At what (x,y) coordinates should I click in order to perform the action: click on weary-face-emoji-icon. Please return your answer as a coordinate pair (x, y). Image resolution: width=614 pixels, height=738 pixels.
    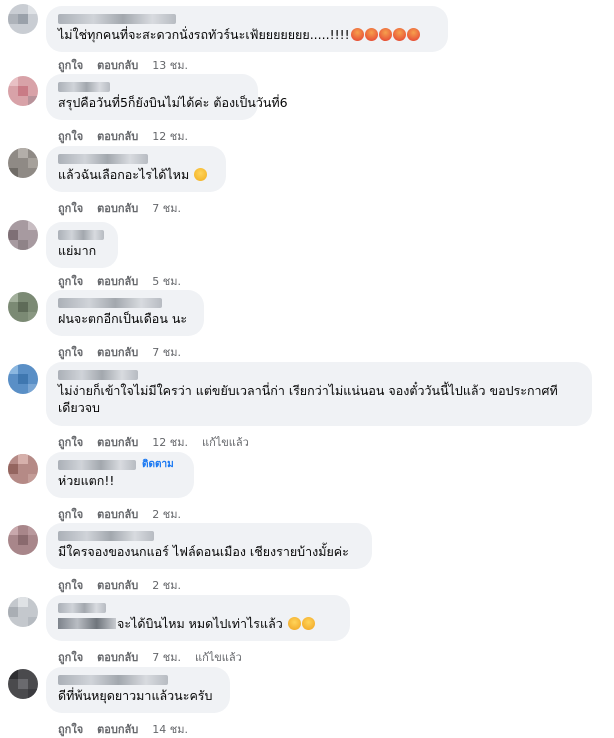
    Looking at the image, I should click on (201, 174).